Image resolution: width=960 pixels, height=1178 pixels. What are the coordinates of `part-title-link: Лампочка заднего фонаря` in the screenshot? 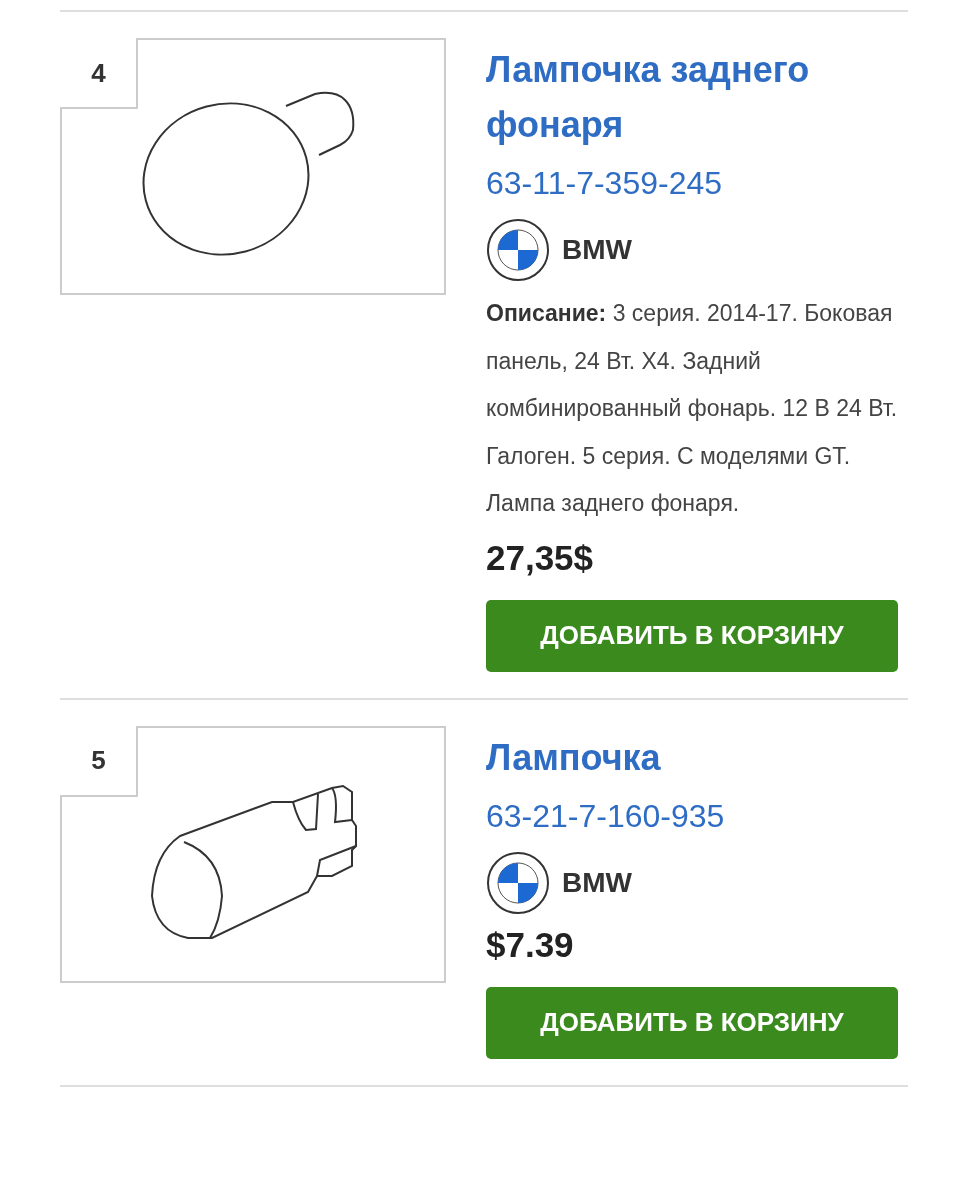 It's located at (697, 97).